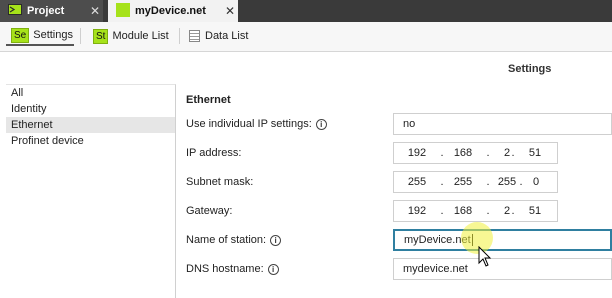 This screenshot has height=298, width=612. Describe the element at coordinates (535, 211) in the screenshot. I see `gateway-octet-4: 51` at that location.